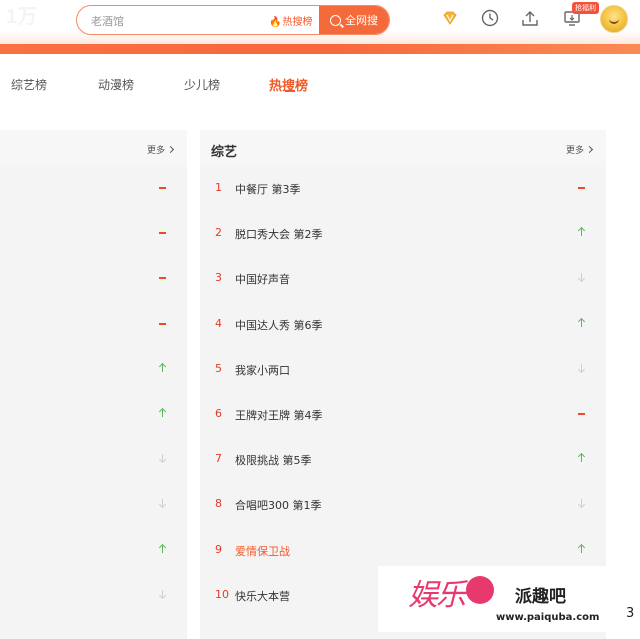  I want to click on left-more-link: 更多, so click(161, 149).